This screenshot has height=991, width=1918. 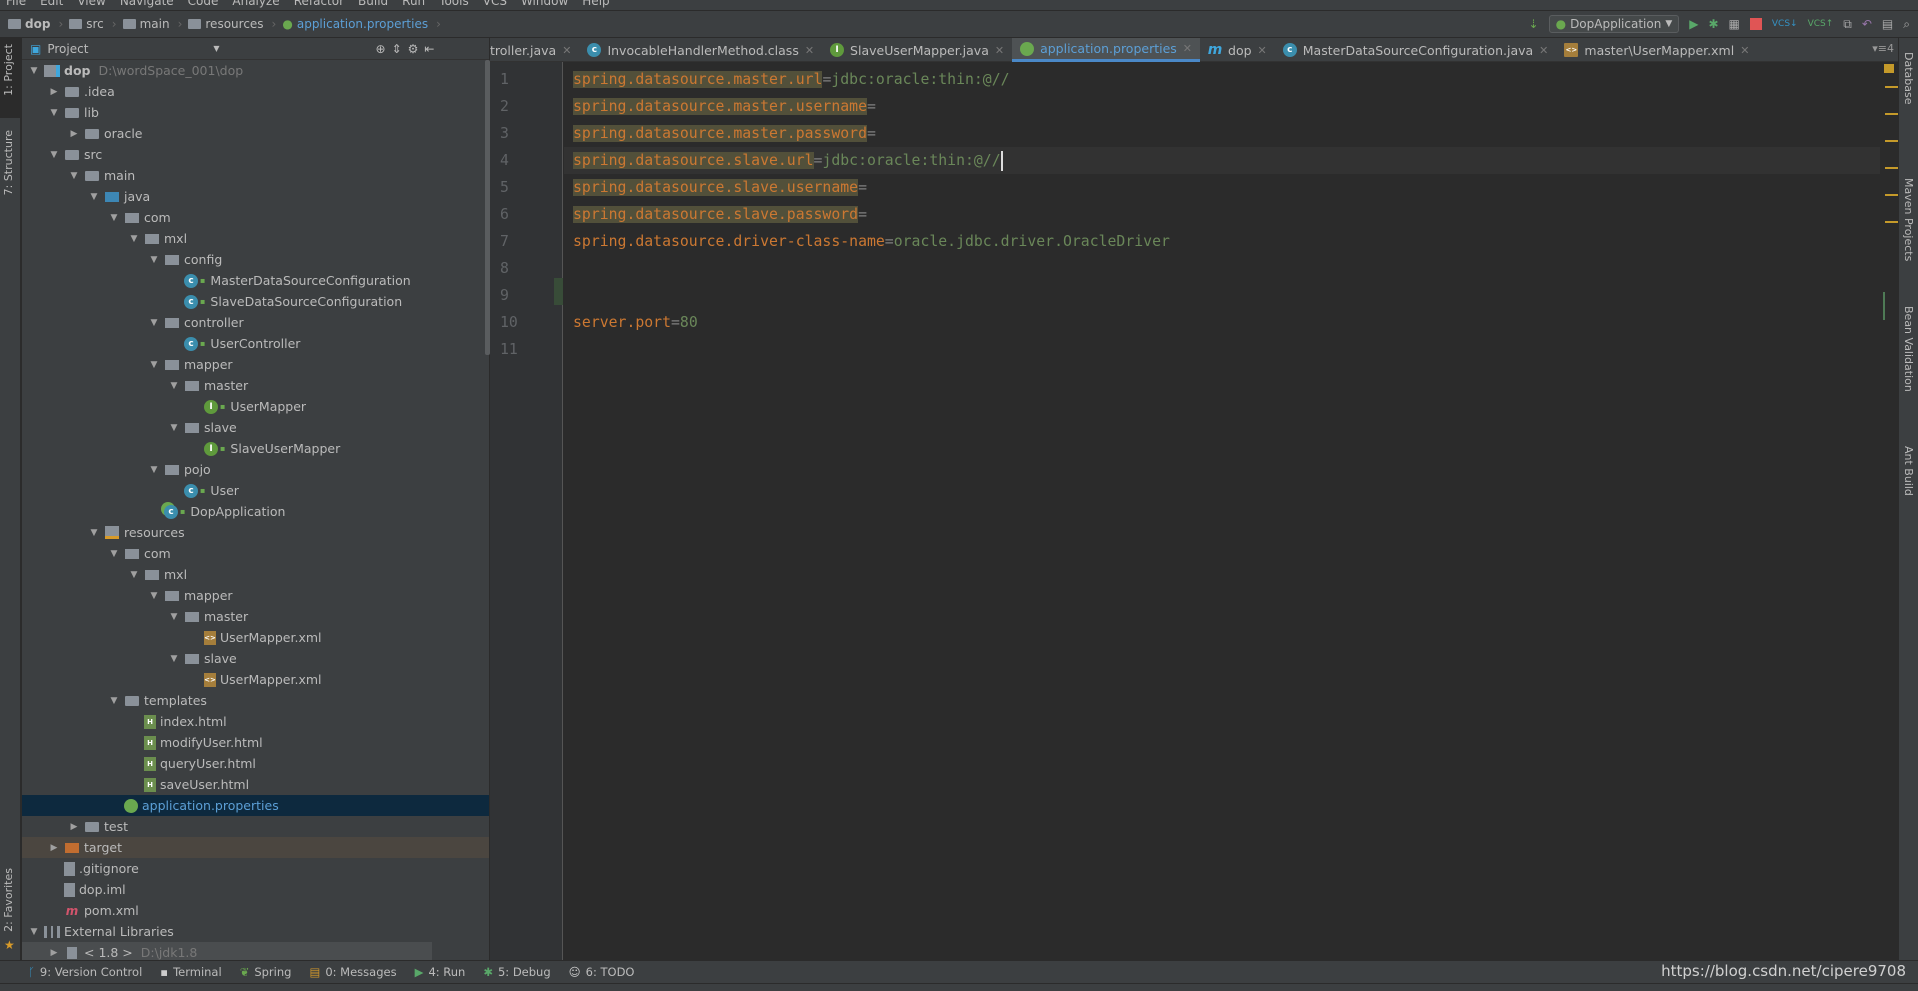 I want to click on tree-item: ▼ lib, so click(x=255, y=112).